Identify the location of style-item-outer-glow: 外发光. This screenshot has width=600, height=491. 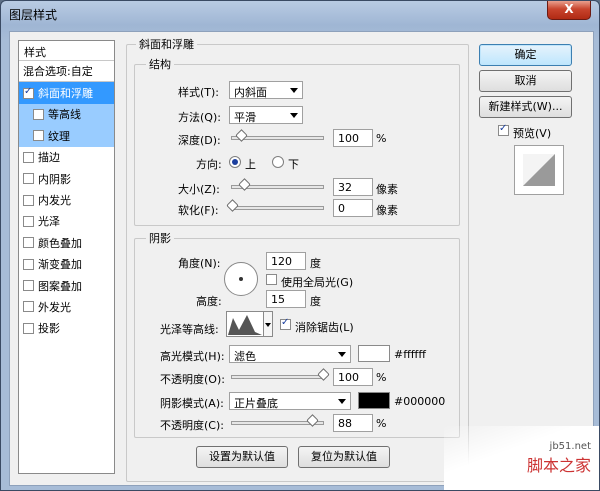
(66, 306).